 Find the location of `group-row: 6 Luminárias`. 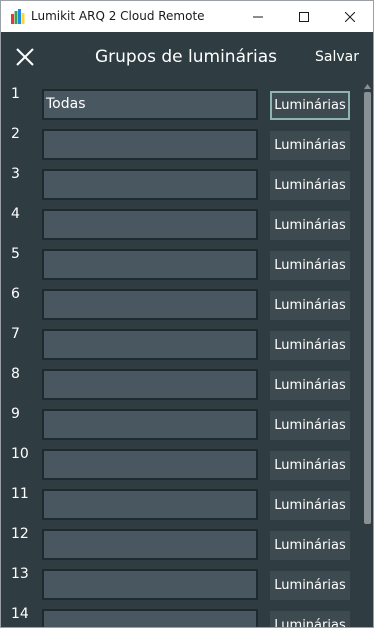

group-row: 6 Luminárias is located at coordinates (181, 302).